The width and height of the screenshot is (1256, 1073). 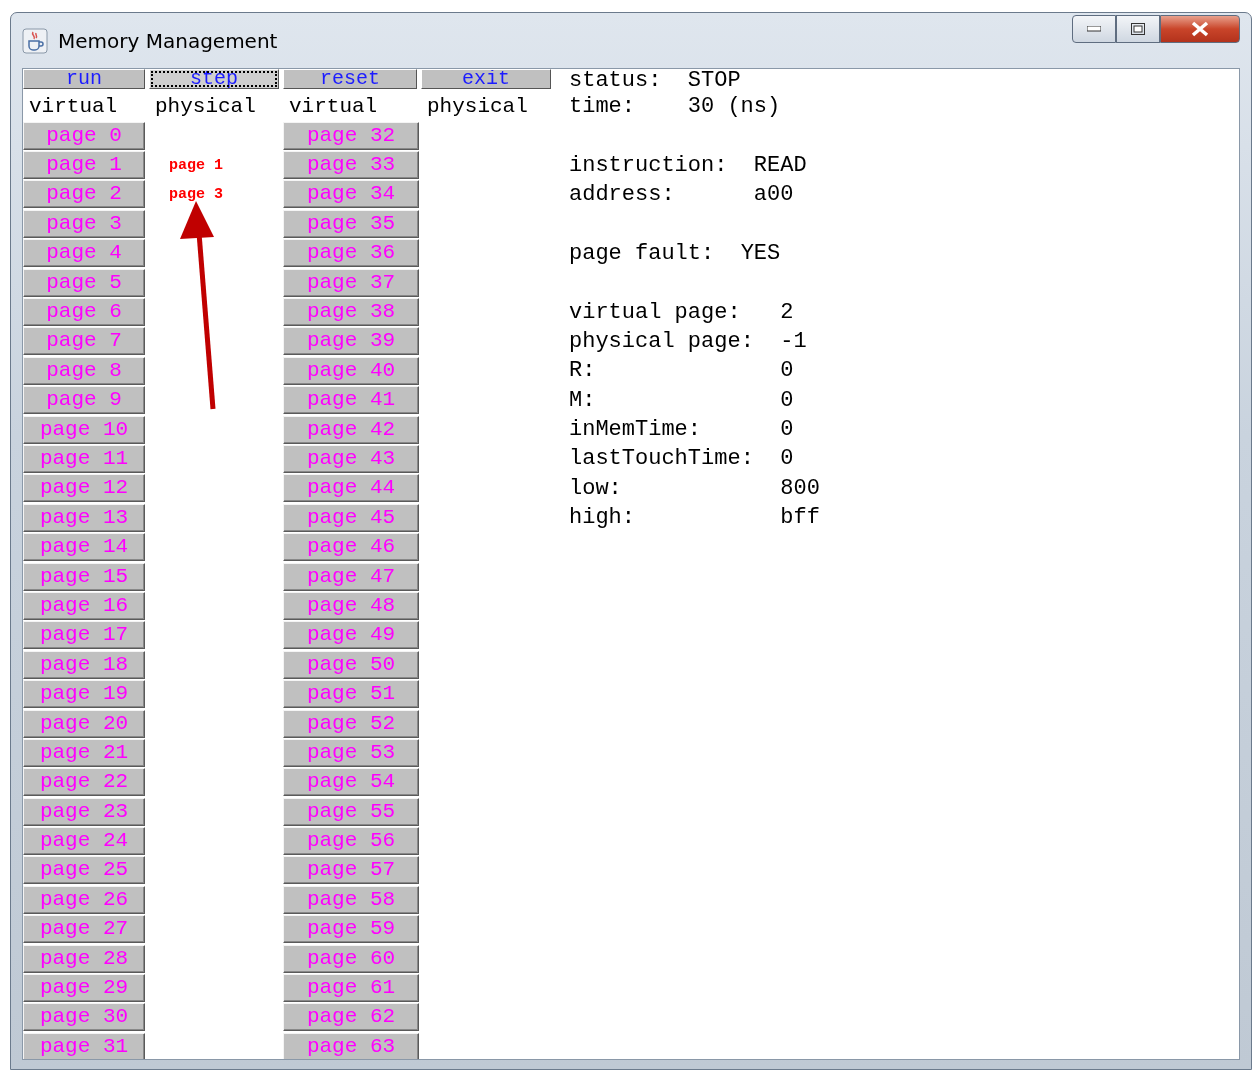 What do you see at coordinates (351, 312) in the screenshot?
I see `page-button: page 38` at bounding box center [351, 312].